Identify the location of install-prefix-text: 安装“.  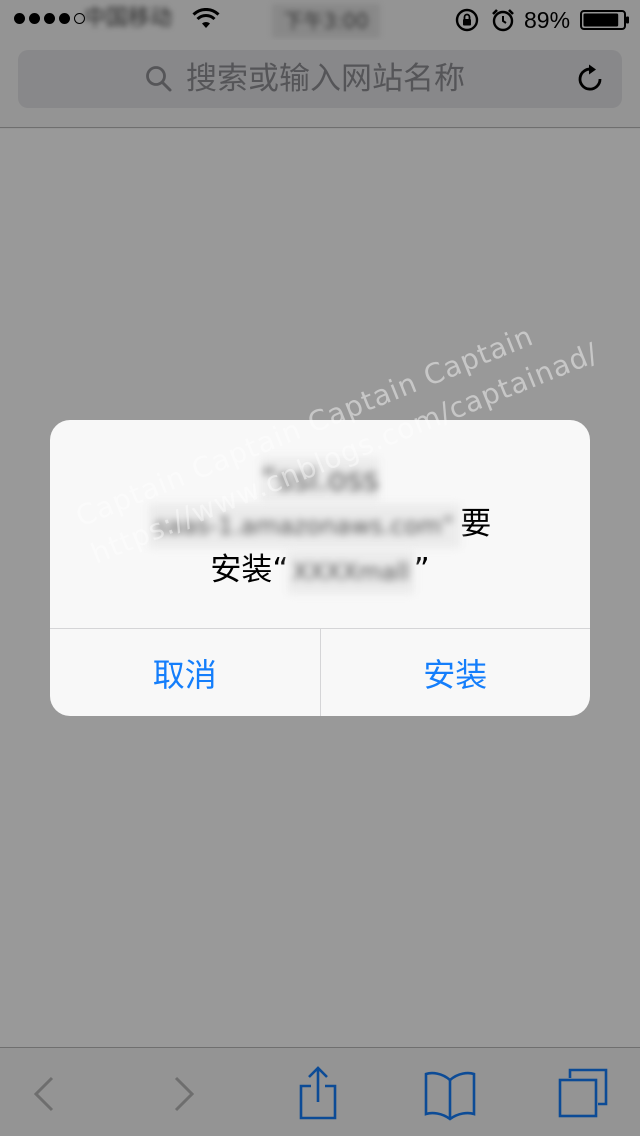
(249, 570).